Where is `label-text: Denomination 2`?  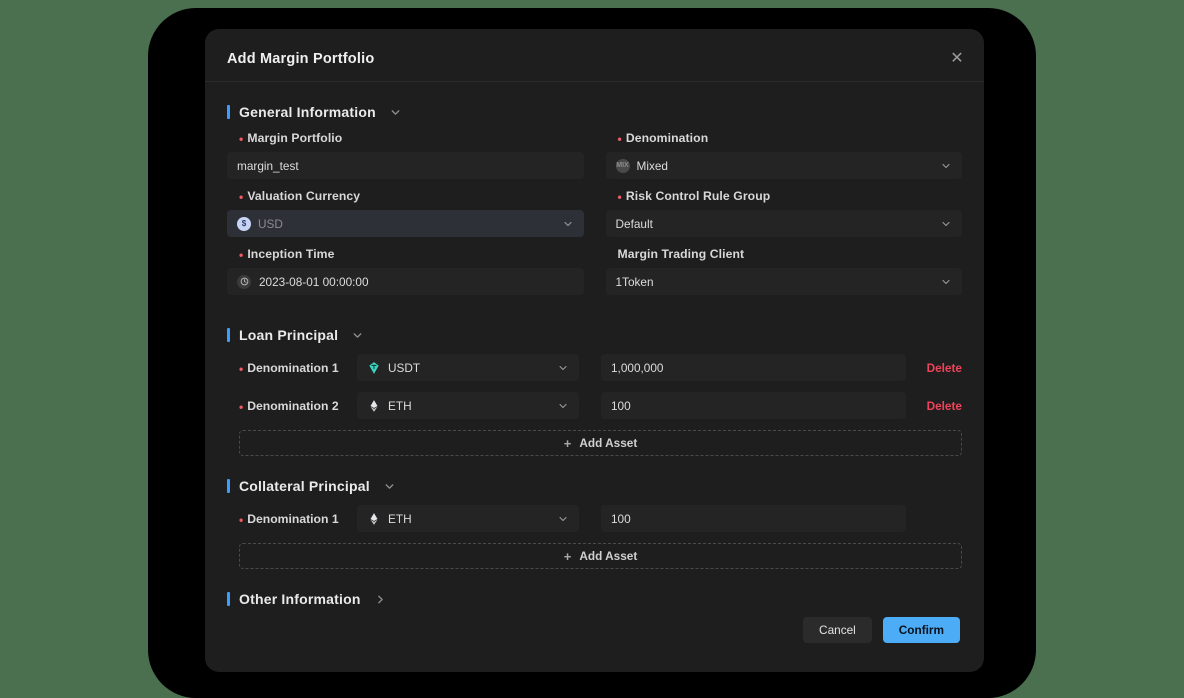
label-text: Denomination 2 is located at coordinates (293, 405).